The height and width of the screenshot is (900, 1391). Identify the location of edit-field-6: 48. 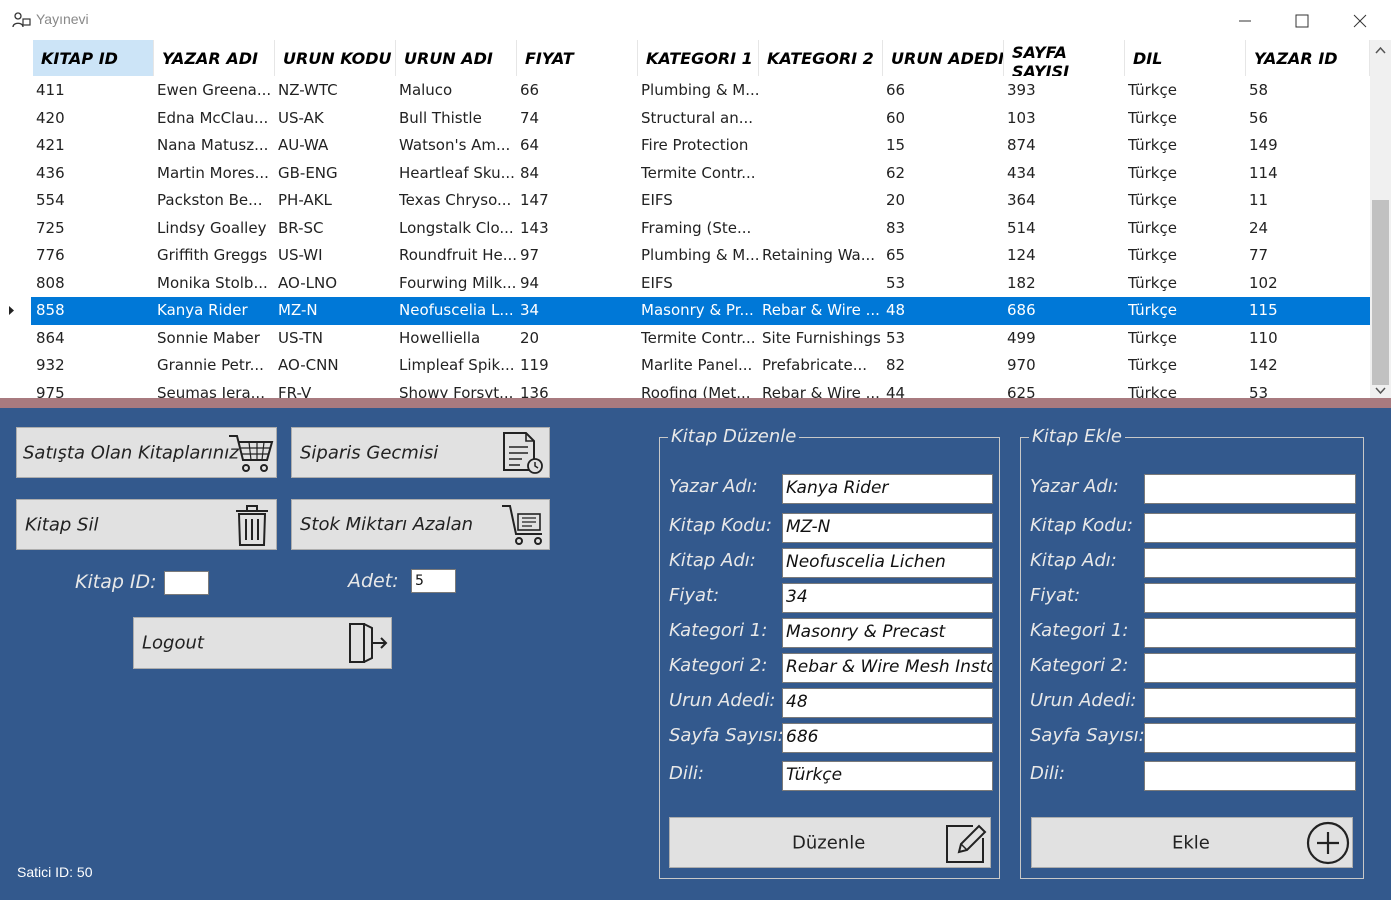
(887, 703).